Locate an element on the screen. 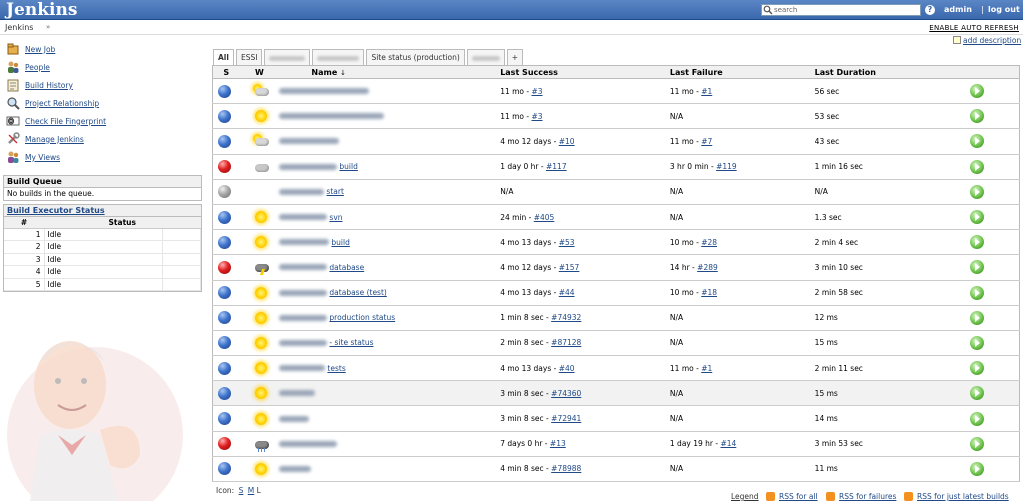  executor-title-link: Build Executor Status is located at coordinates (56, 210).